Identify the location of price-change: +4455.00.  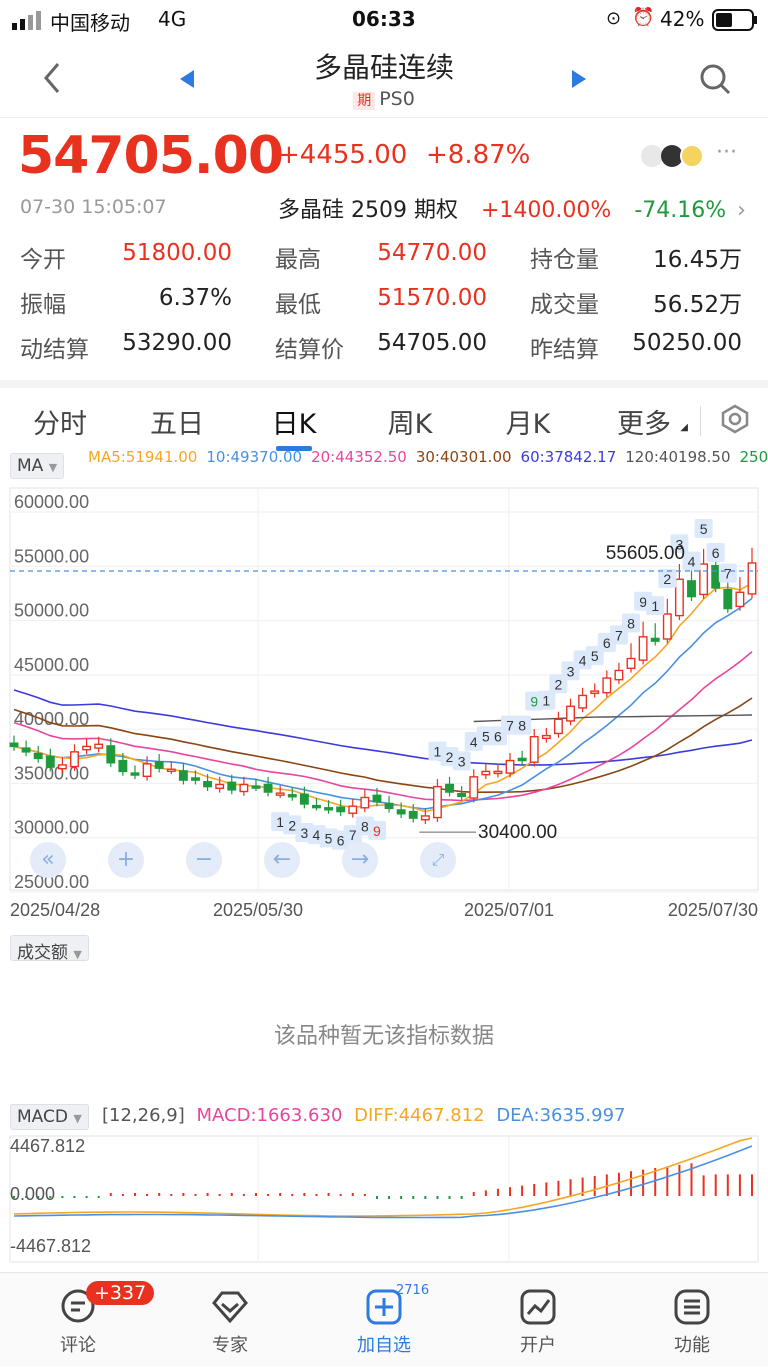
(343, 155).